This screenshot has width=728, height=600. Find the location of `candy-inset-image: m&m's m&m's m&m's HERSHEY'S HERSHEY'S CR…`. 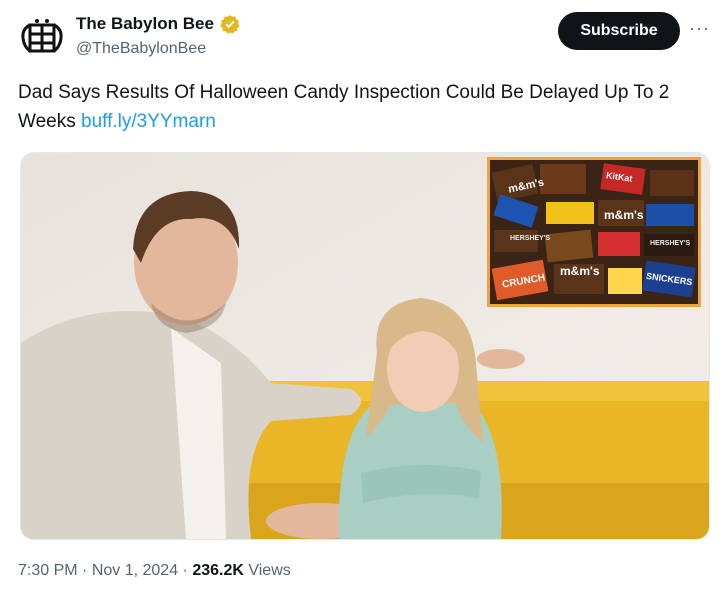

candy-inset-image: m&m's m&m's m&m's HERSHEY'S HERSHEY'S CR… is located at coordinates (594, 232).